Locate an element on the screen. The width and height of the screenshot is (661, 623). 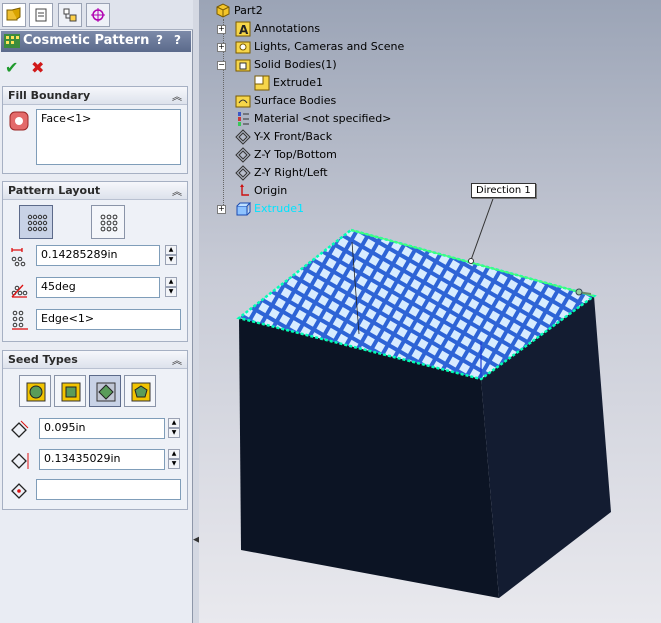
face-selection-box: Face<1> is located at coordinates (108, 137).